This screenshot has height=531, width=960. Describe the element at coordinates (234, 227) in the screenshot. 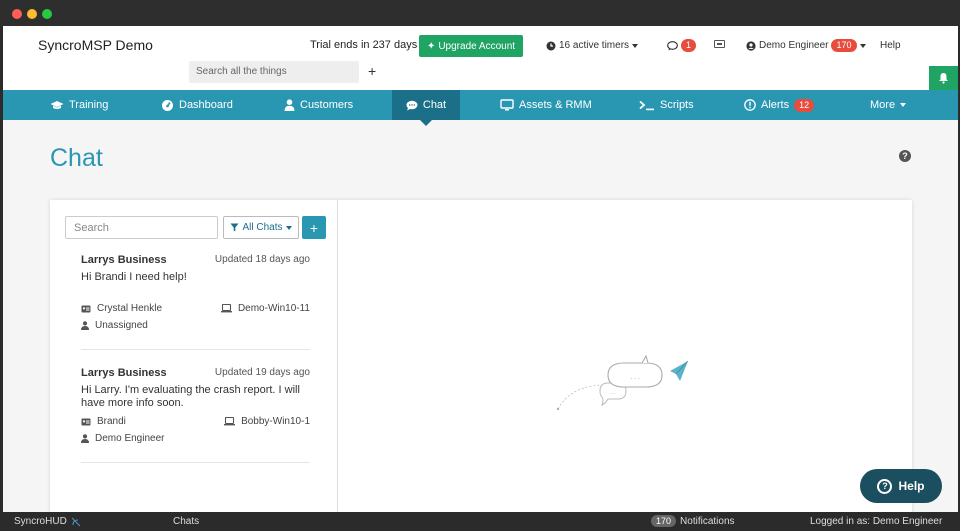

I see `filter-icon` at that location.